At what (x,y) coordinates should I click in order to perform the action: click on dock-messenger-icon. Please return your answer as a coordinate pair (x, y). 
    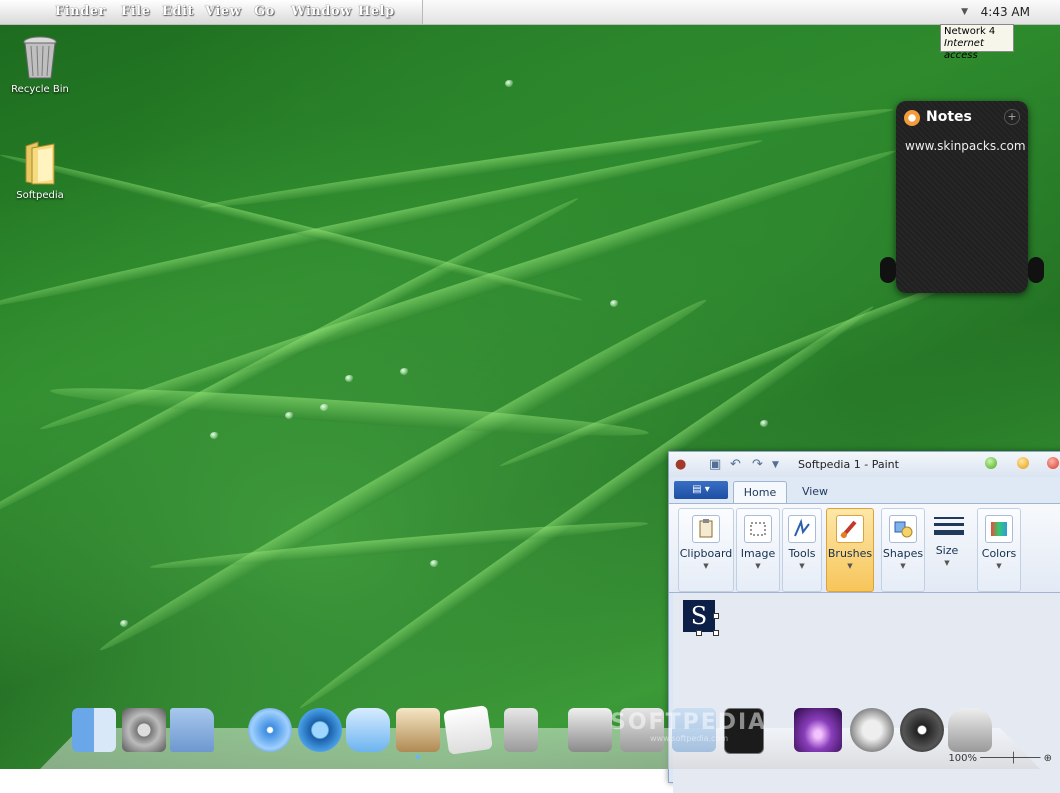
    Looking at the image, I should click on (368, 730).